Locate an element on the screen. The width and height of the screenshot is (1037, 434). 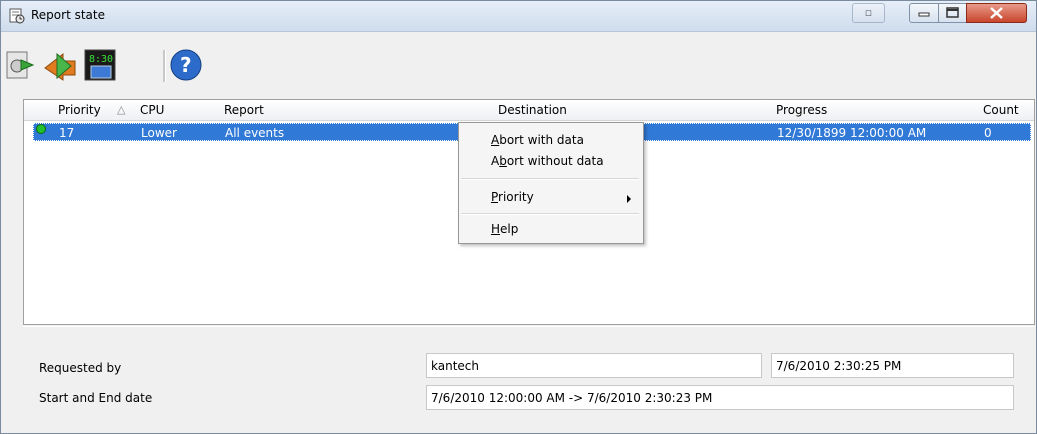
sort-ascending-icon: △ is located at coordinates (121, 109).